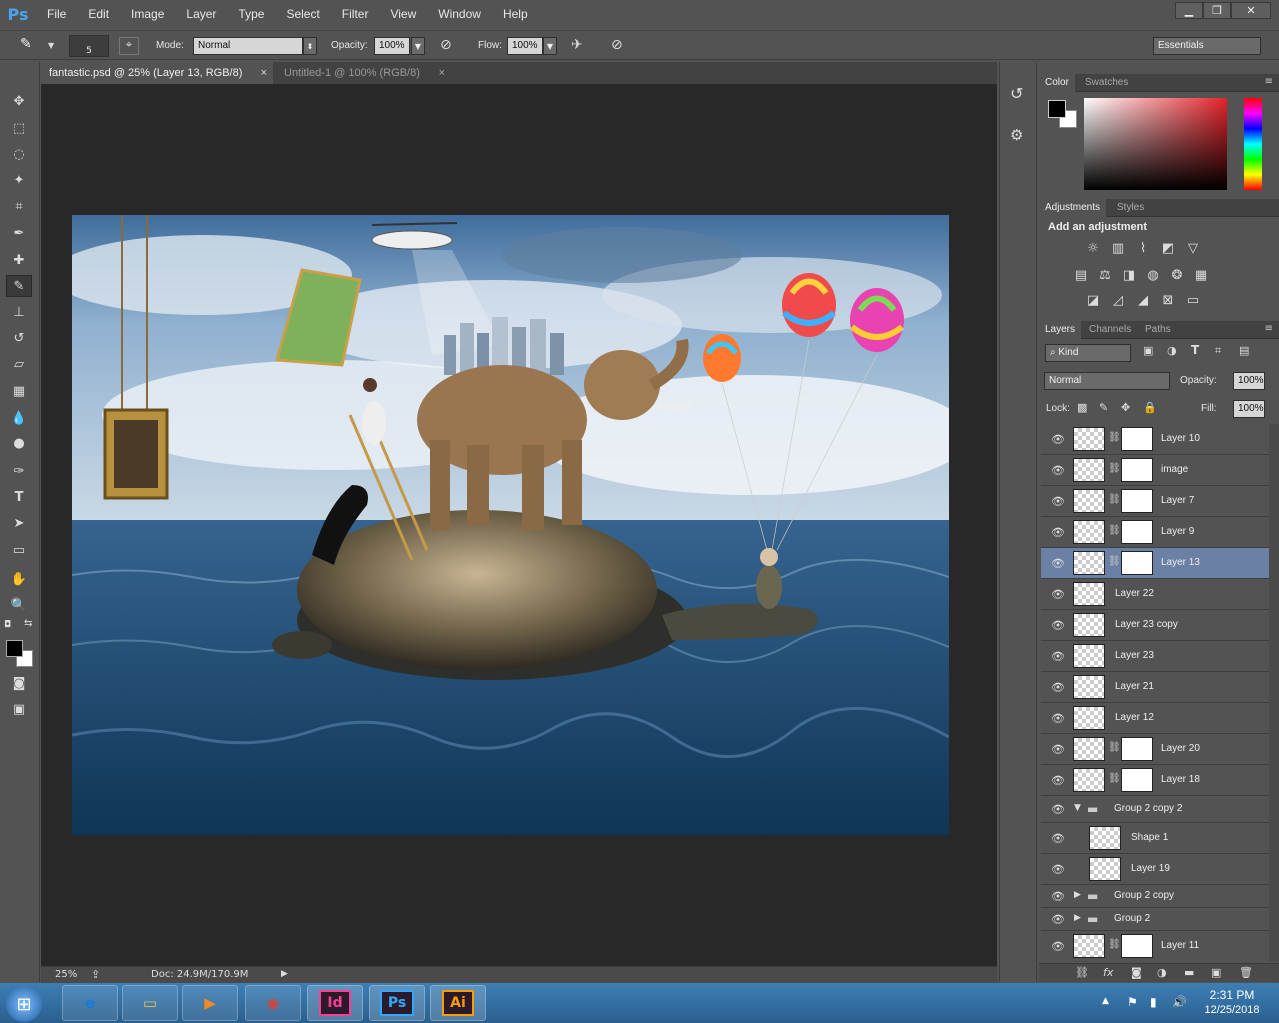 This screenshot has height=1023, width=1279. I want to click on layer-row: 👁 ⛓ Layer 13, so click(1155, 563).